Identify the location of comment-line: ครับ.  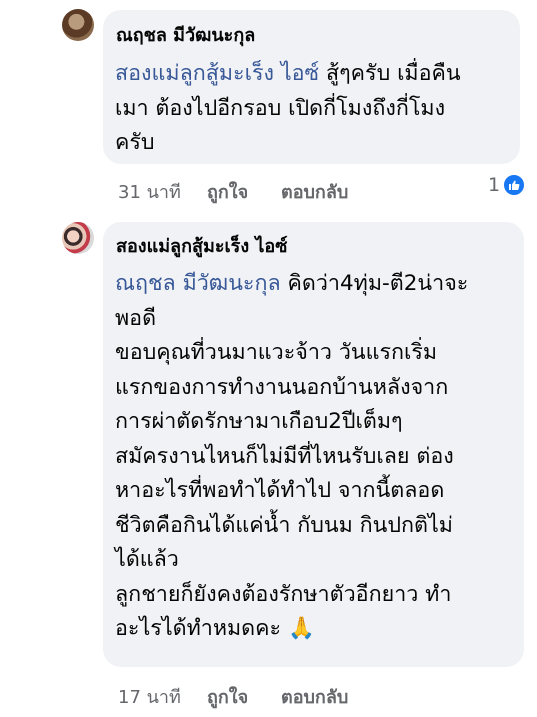
(135, 142).